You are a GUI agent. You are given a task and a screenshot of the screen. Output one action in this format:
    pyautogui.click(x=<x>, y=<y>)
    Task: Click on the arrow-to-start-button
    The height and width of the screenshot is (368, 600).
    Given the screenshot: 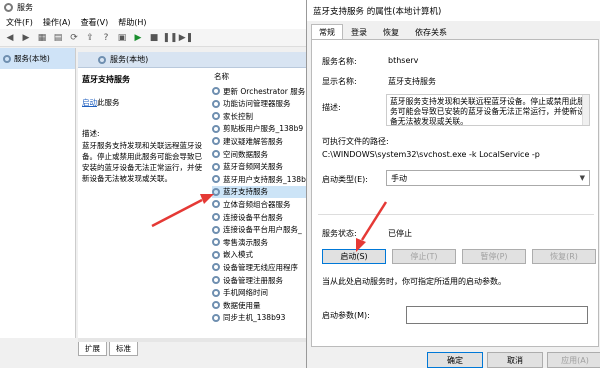 What is the action you would take?
    pyautogui.click(x=372, y=226)
    